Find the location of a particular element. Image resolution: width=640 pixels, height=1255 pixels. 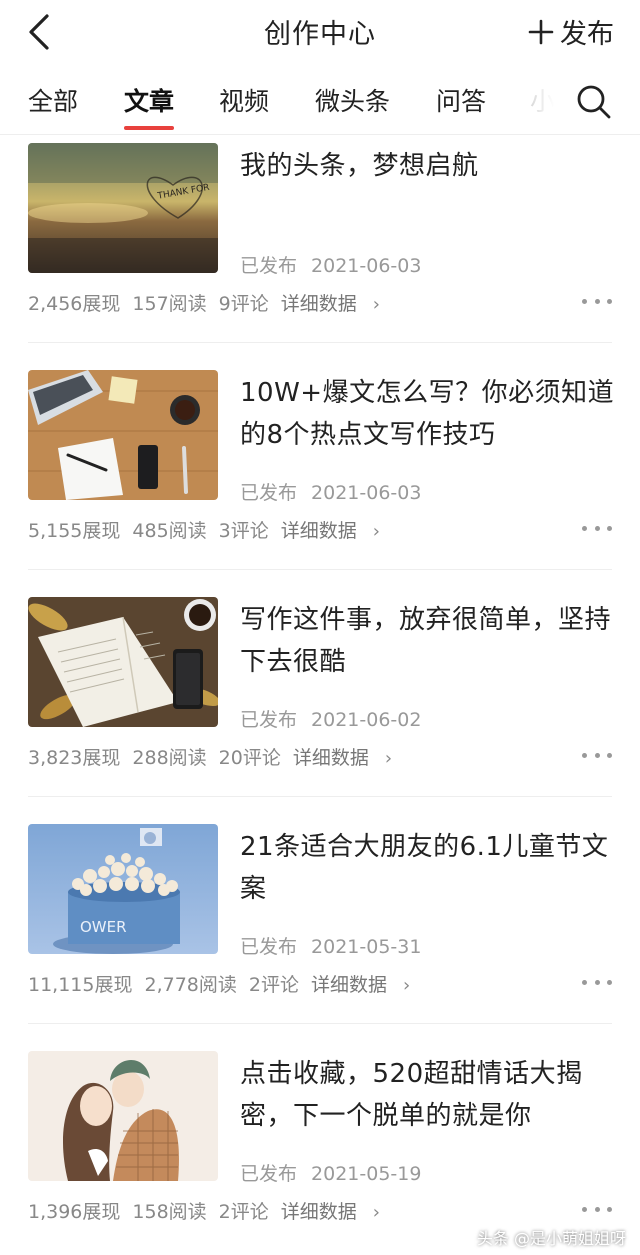

search-icon is located at coordinates (594, 102).